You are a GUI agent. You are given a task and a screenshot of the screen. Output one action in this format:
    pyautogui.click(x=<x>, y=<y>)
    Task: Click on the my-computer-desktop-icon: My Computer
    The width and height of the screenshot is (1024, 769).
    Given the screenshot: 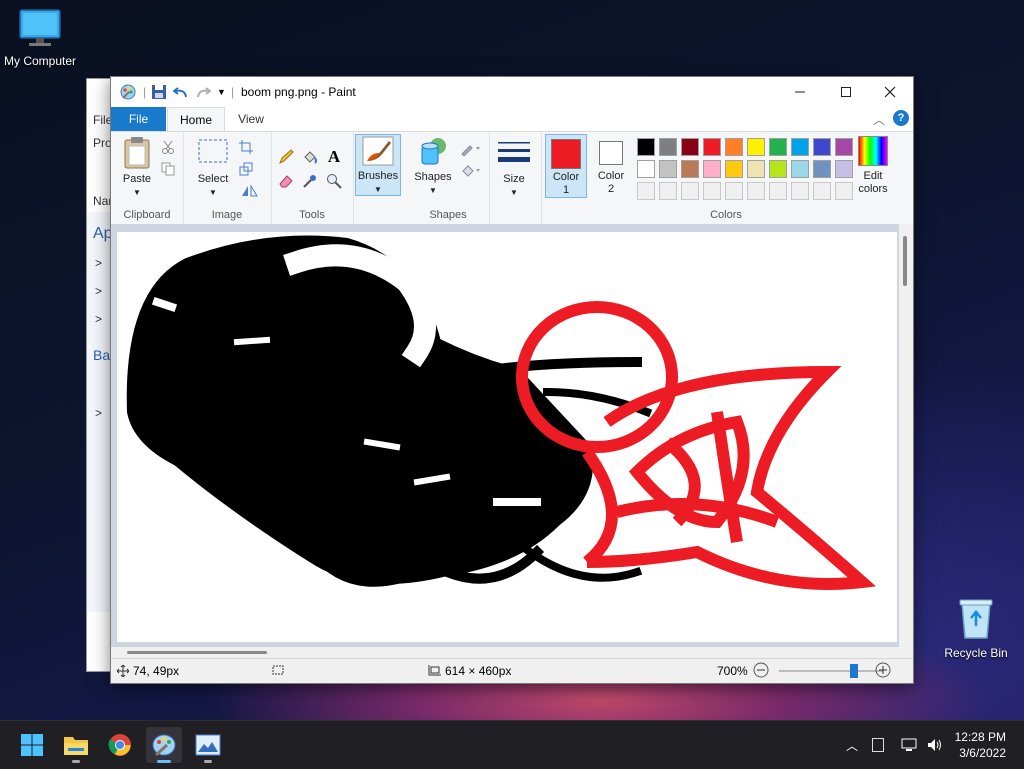 What is the action you would take?
    pyautogui.click(x=40, y=38)
    